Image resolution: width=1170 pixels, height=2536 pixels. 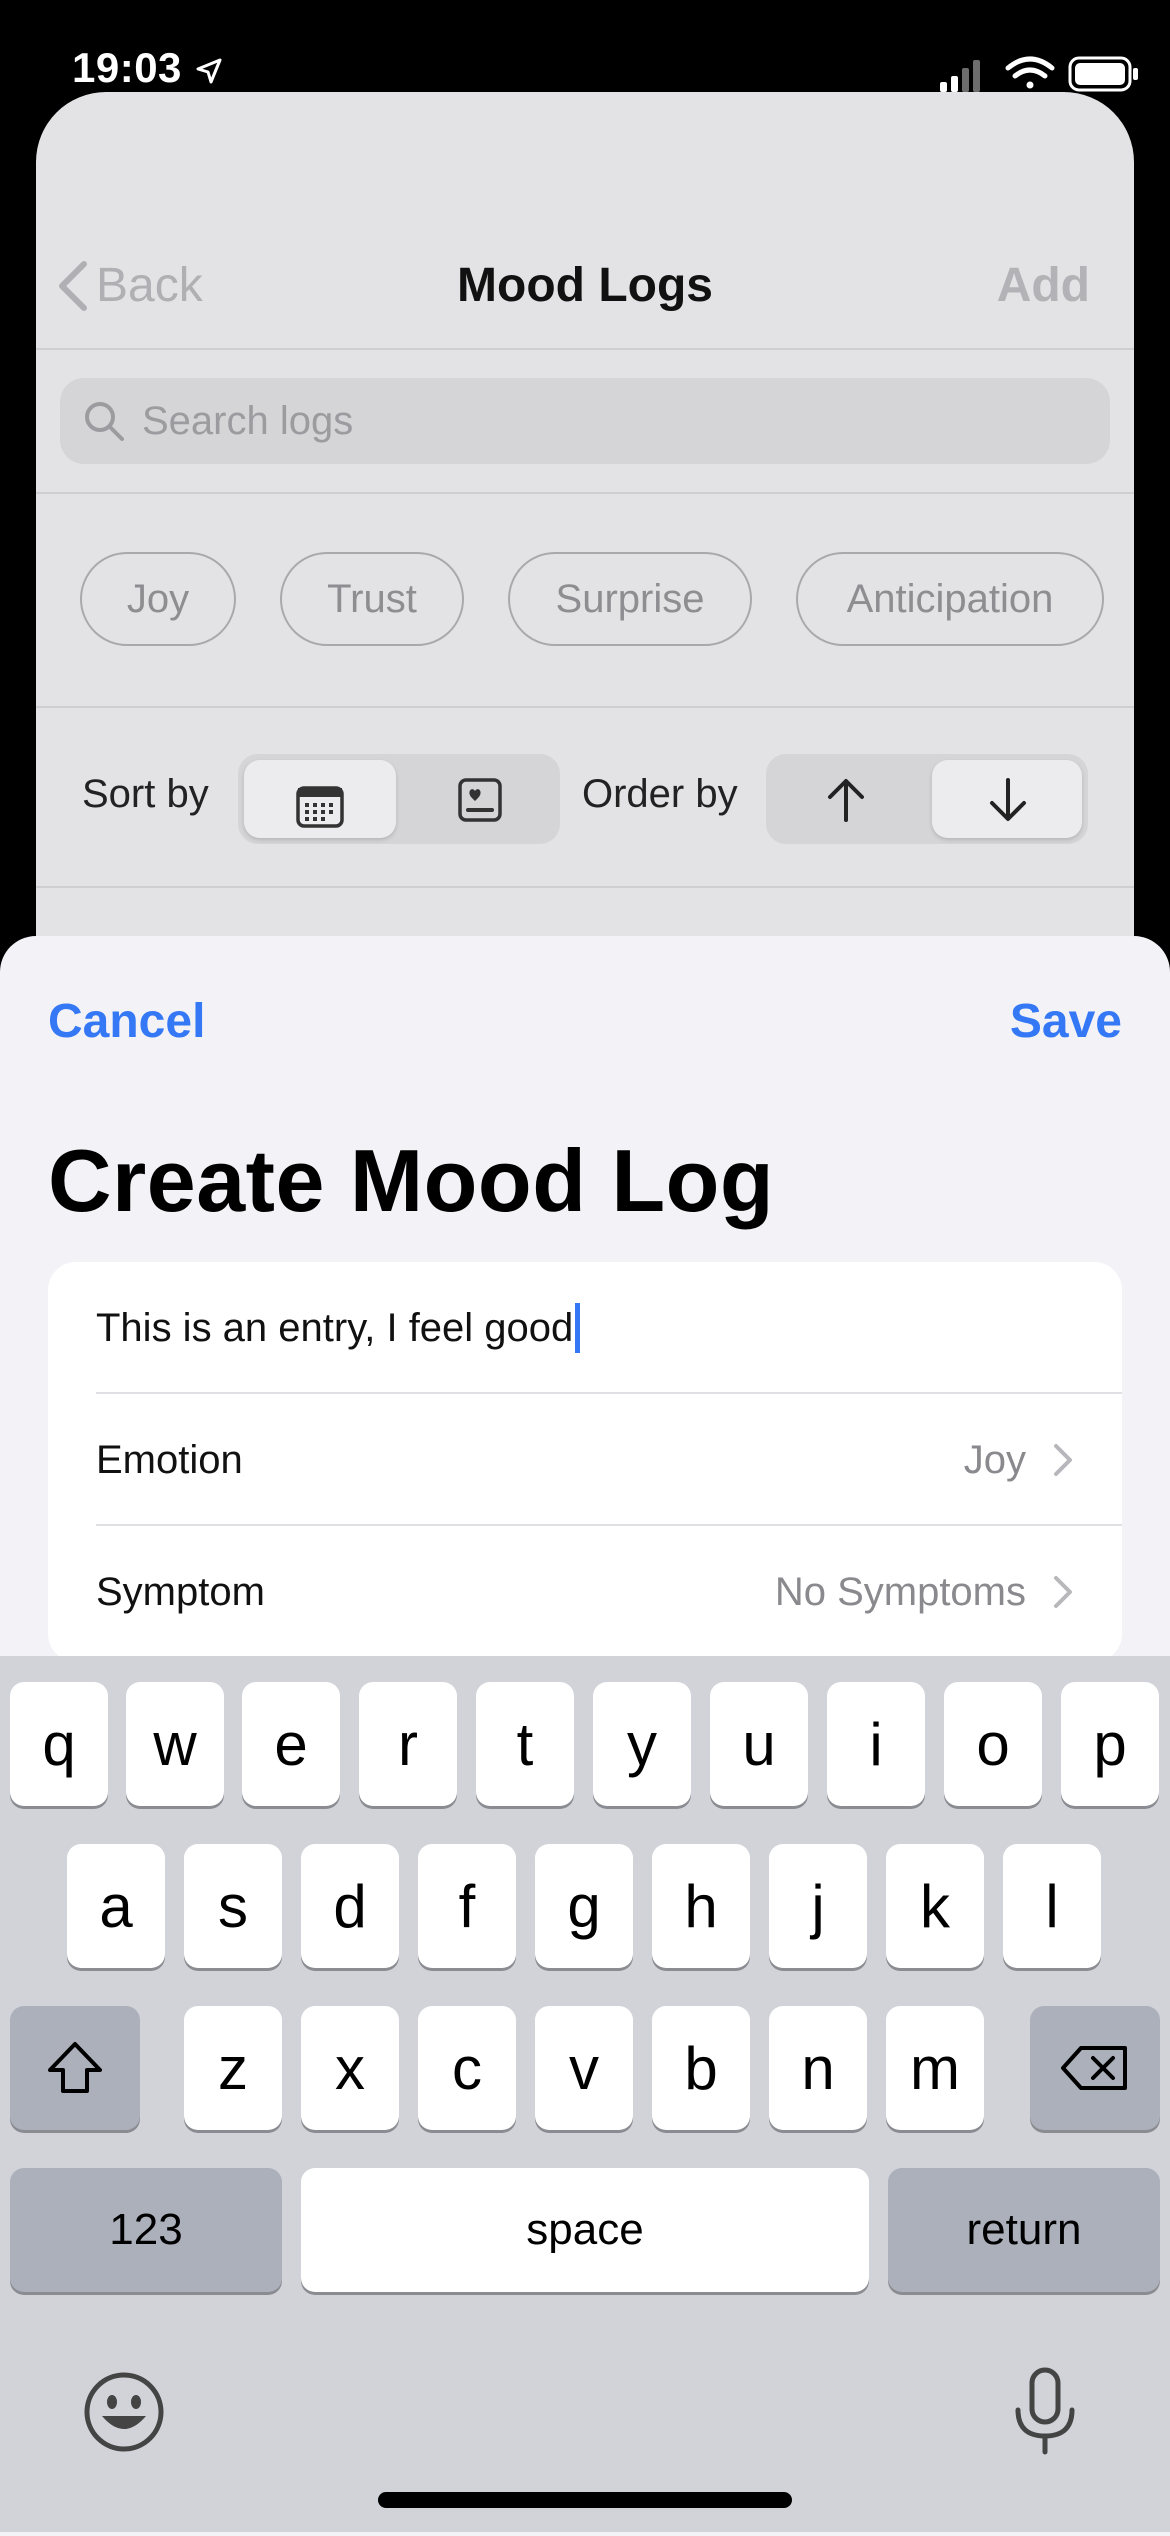 I want to click on chip-anticipation: Anticipation, so click(x=950, y=599).